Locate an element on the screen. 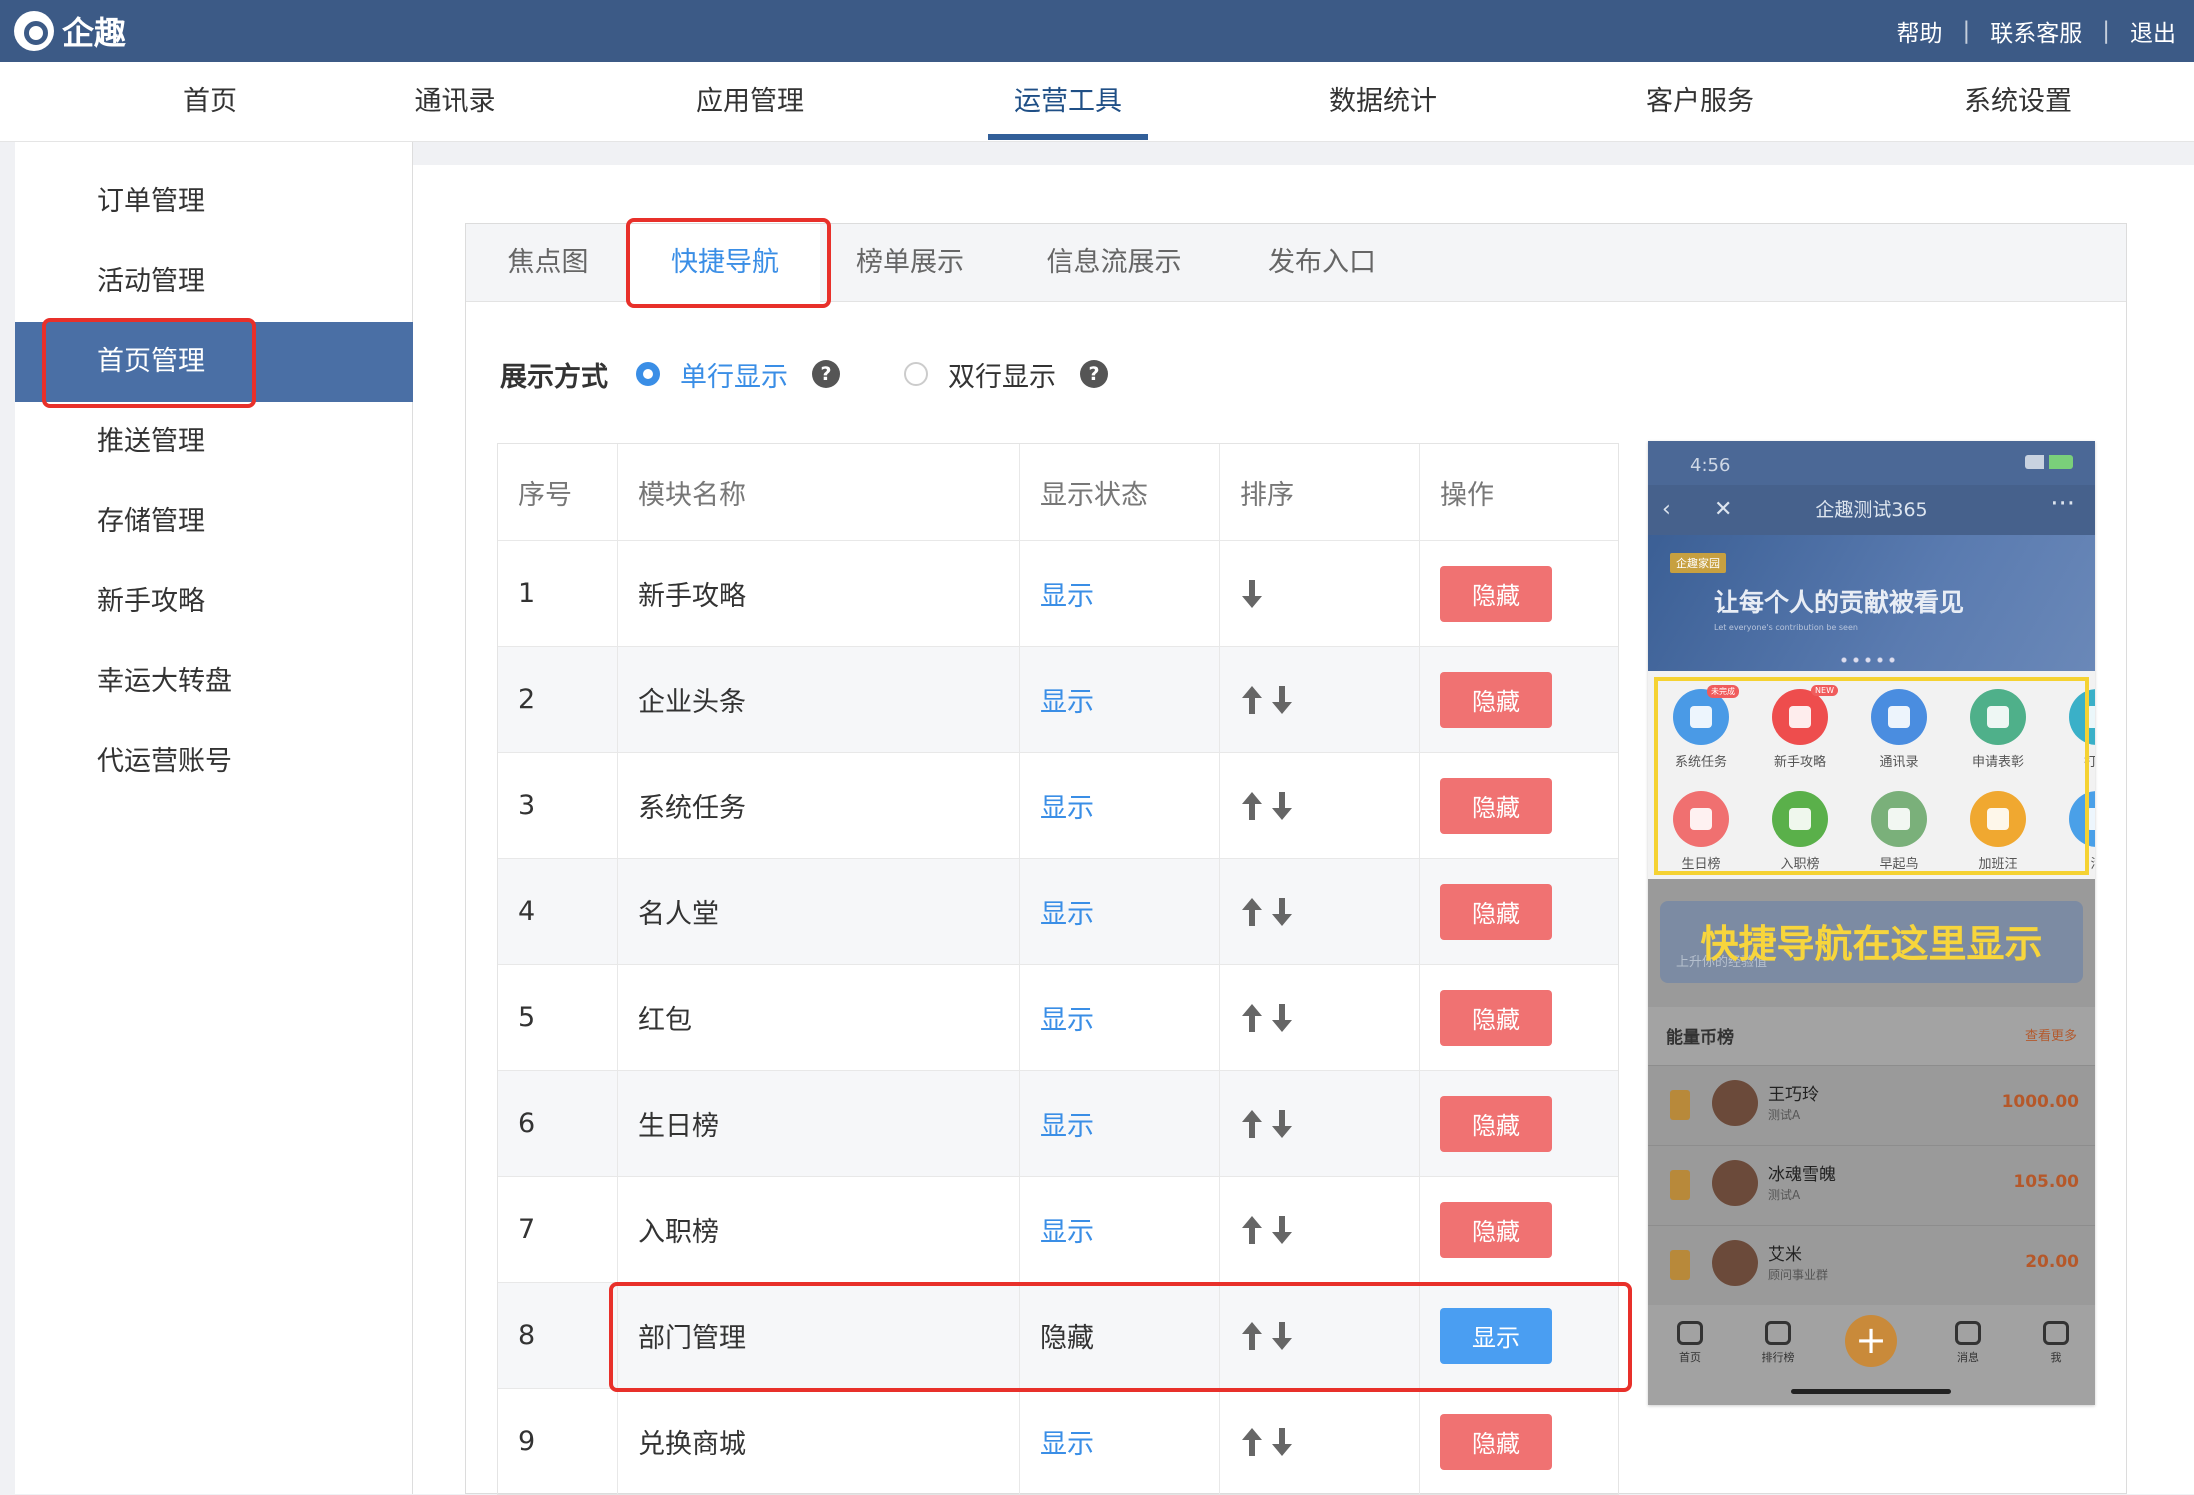  single-row-radio is located at coordinates (648, 374).